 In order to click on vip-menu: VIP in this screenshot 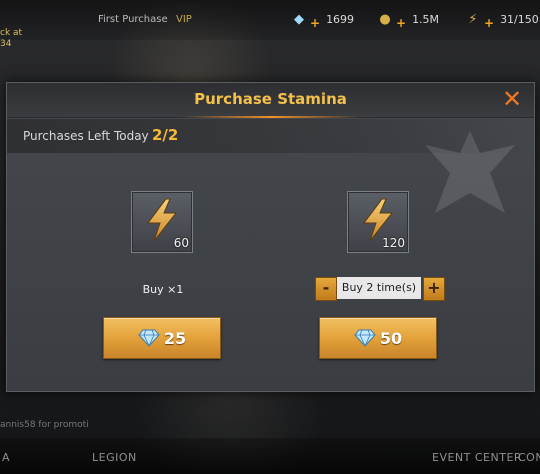, I will do `click(184, 19)`.